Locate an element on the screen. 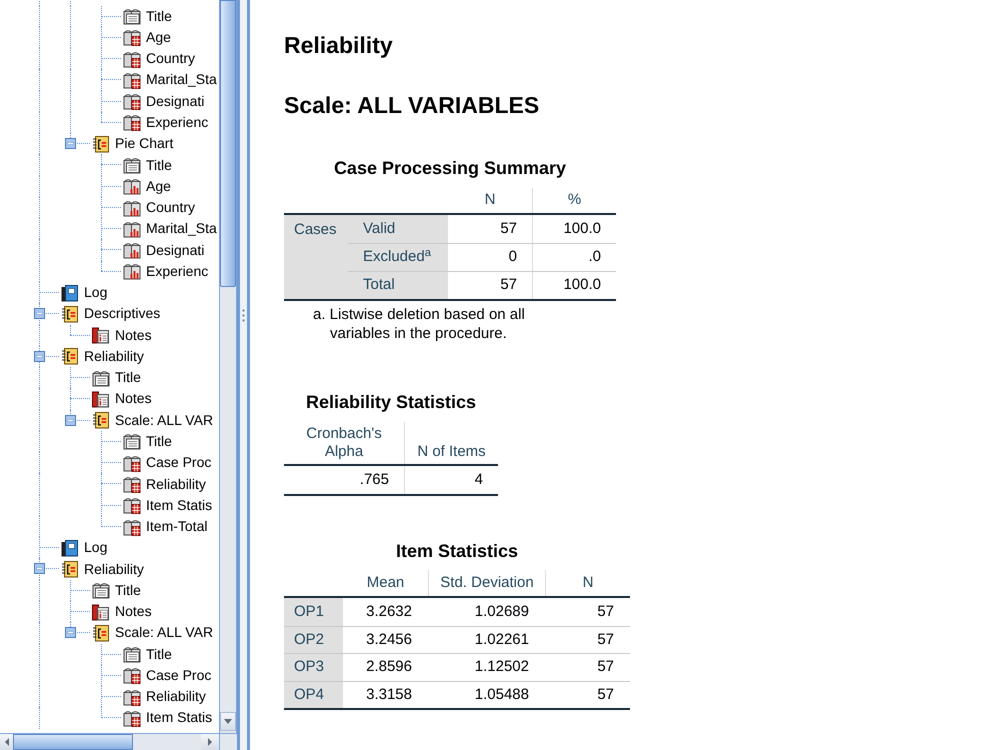 The height and width of the screenshot is (750, 1000). scroll-right-button is located at coordinates (210, 742).